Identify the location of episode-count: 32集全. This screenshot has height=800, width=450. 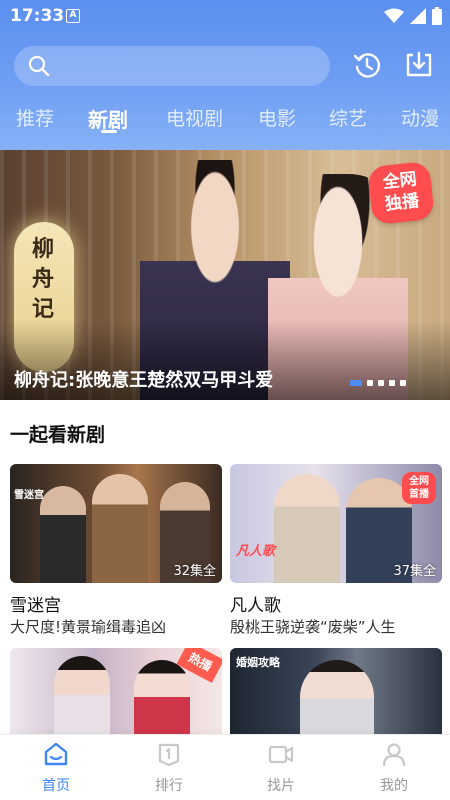
(194, 571).